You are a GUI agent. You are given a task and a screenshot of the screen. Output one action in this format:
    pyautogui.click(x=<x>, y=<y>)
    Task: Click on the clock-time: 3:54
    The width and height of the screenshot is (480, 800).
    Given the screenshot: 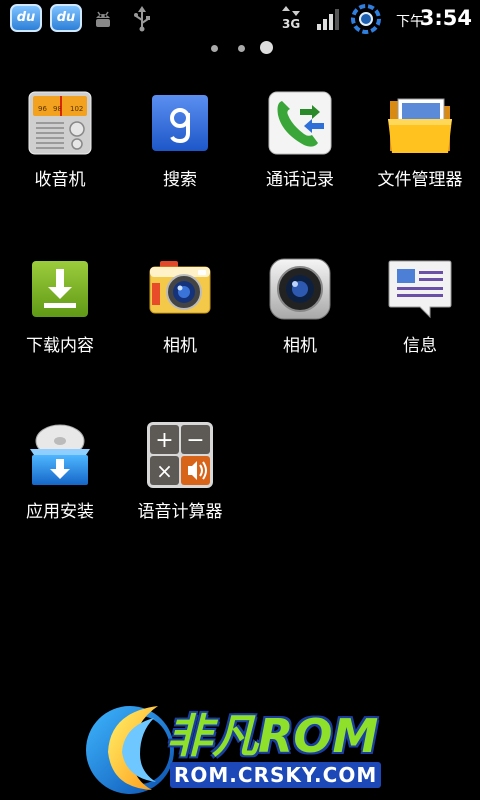 What is the action you would take?
    pyautogui.click(x=445, y=18)
    